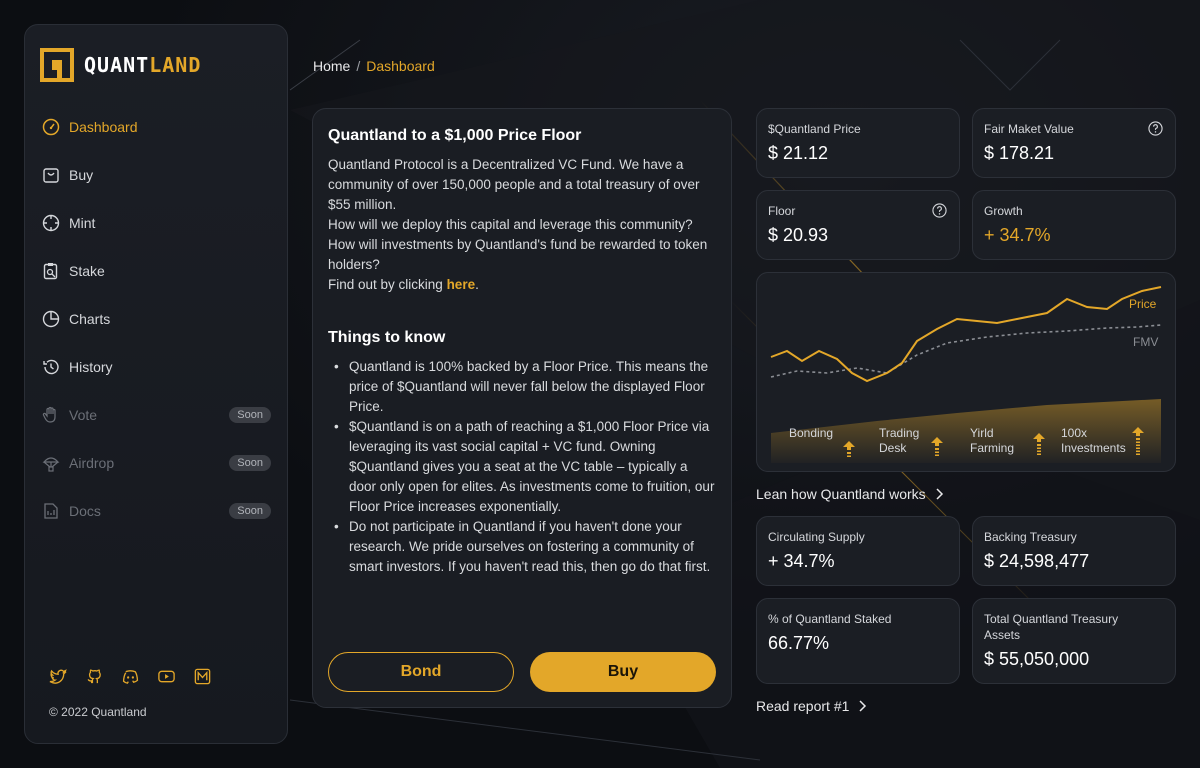 The image size is (1200, 768). I want to click on youtube-icon, so click(166, 676).